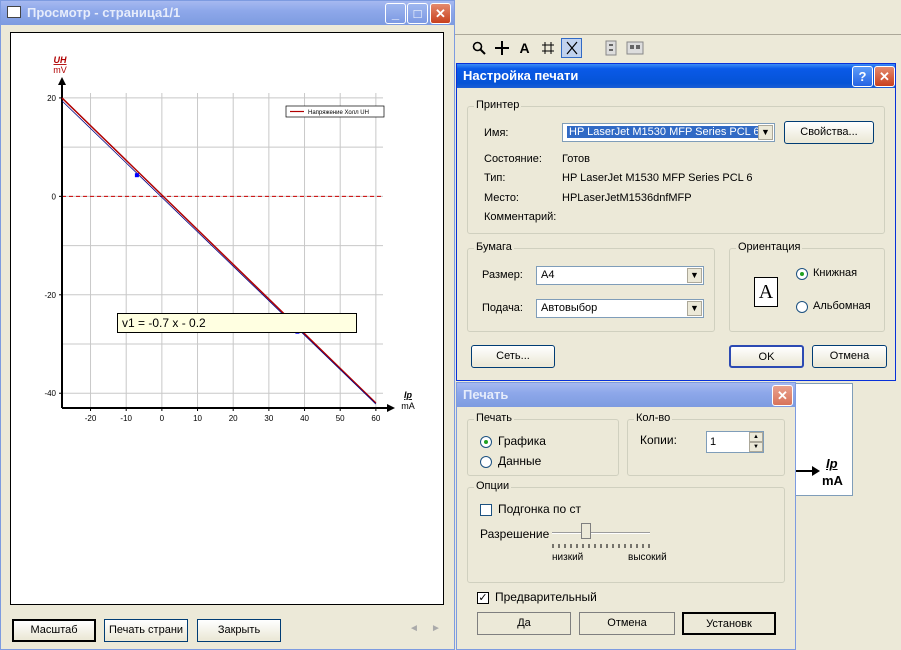  Describe the element at coordinates (658, 440) in the screenshot. I see `copies-label: Копии:` at that location.